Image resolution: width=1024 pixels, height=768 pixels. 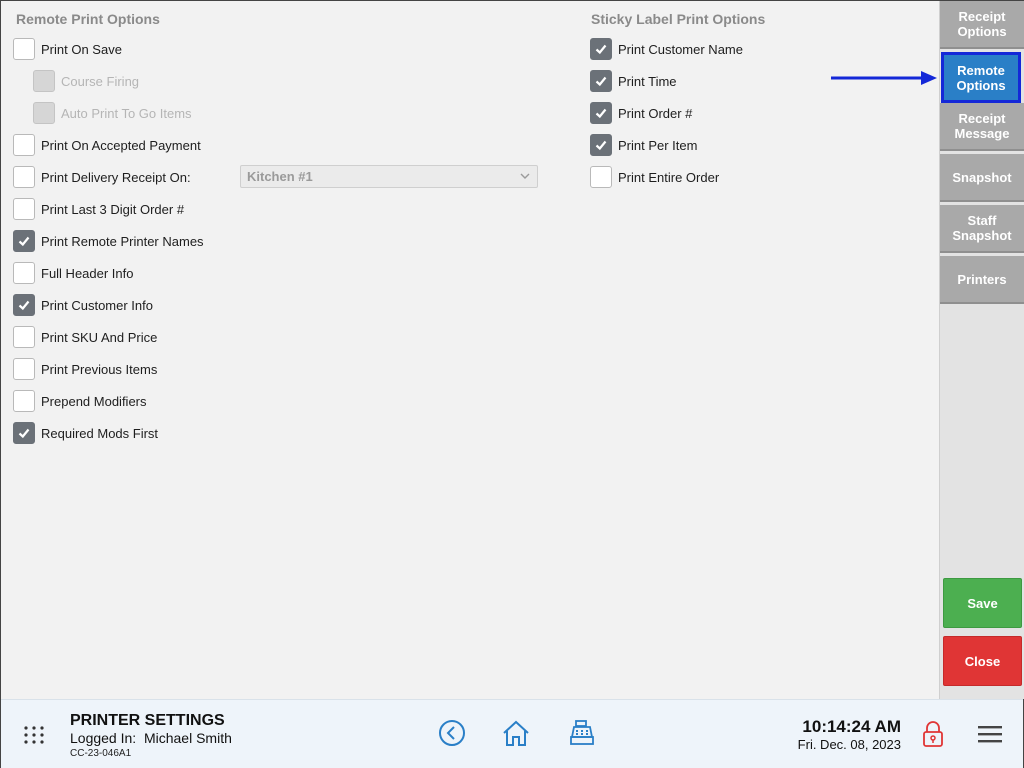 What do you see at coordinates (34, 735) in the screenshot?
I see `app-grid-icon` at bounding box center [34, 735].